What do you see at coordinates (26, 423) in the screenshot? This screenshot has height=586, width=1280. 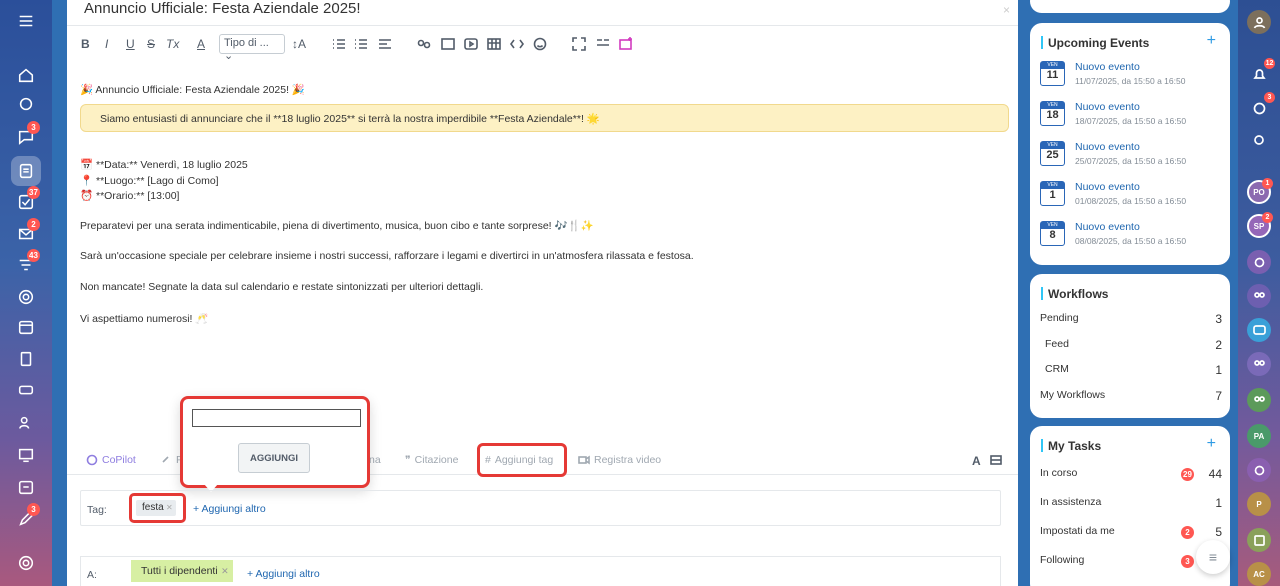 I see `contacts-icon` at bounding box center [26, 423].